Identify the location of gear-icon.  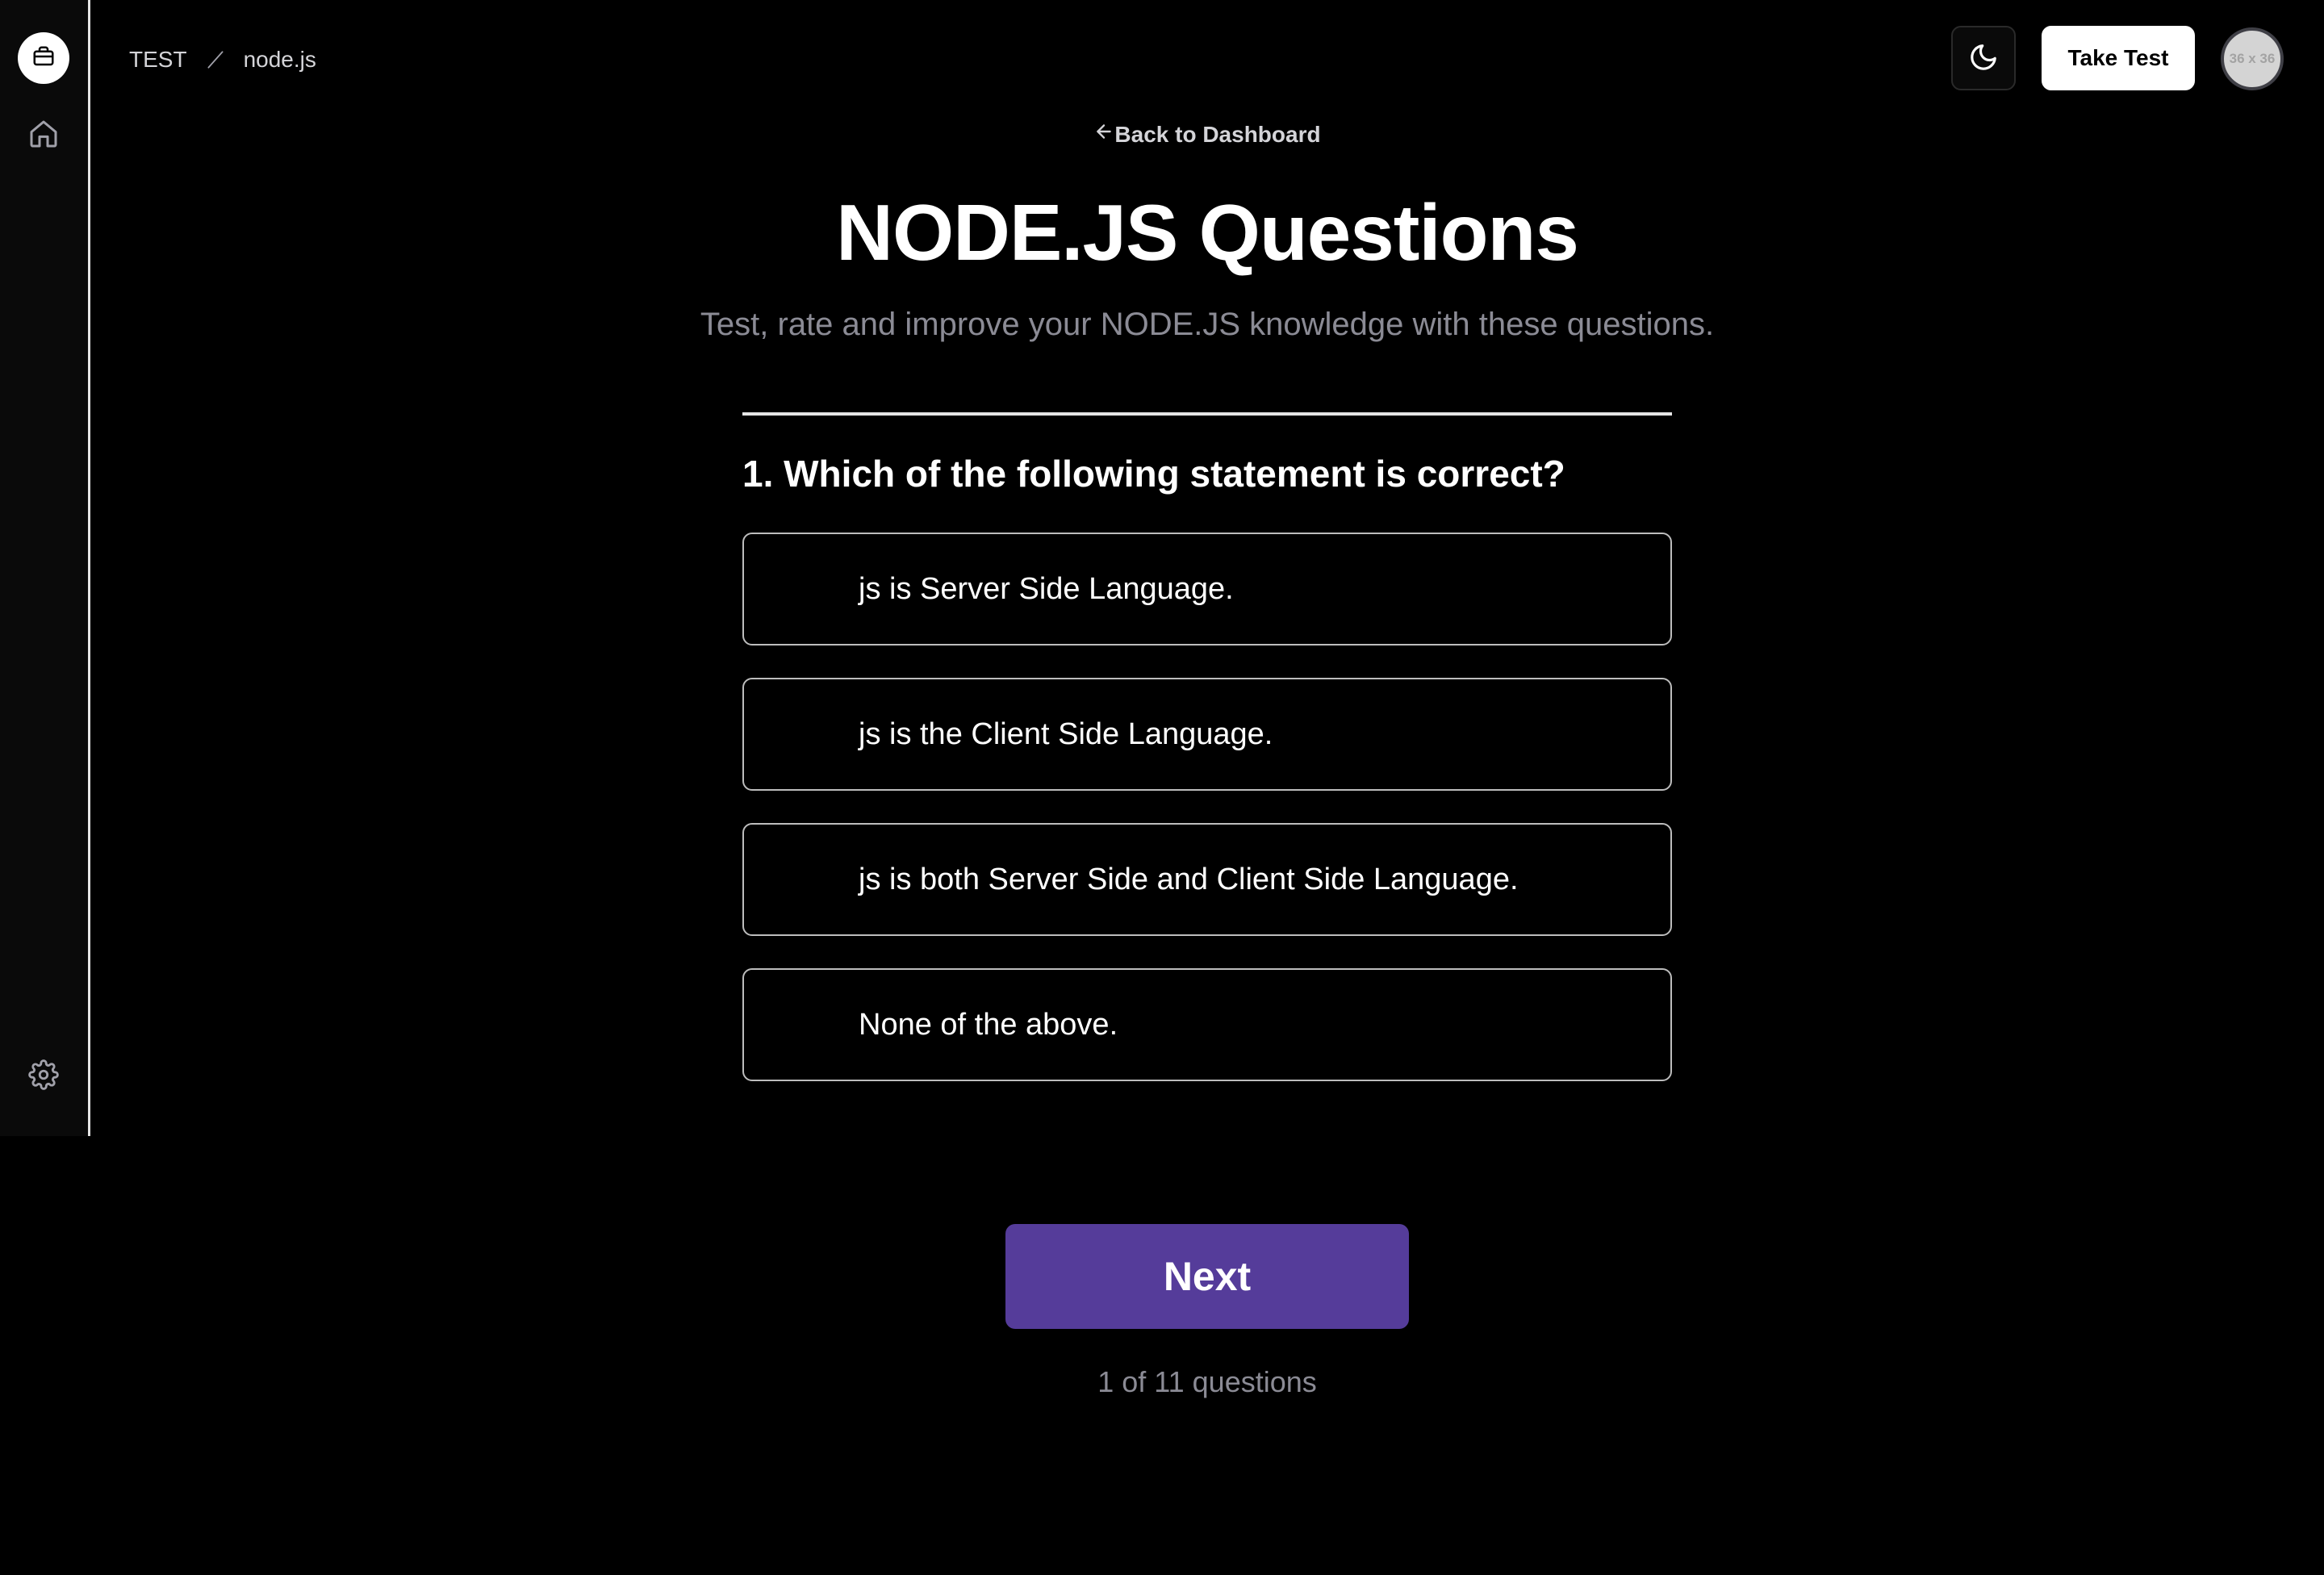
(44, 1076).